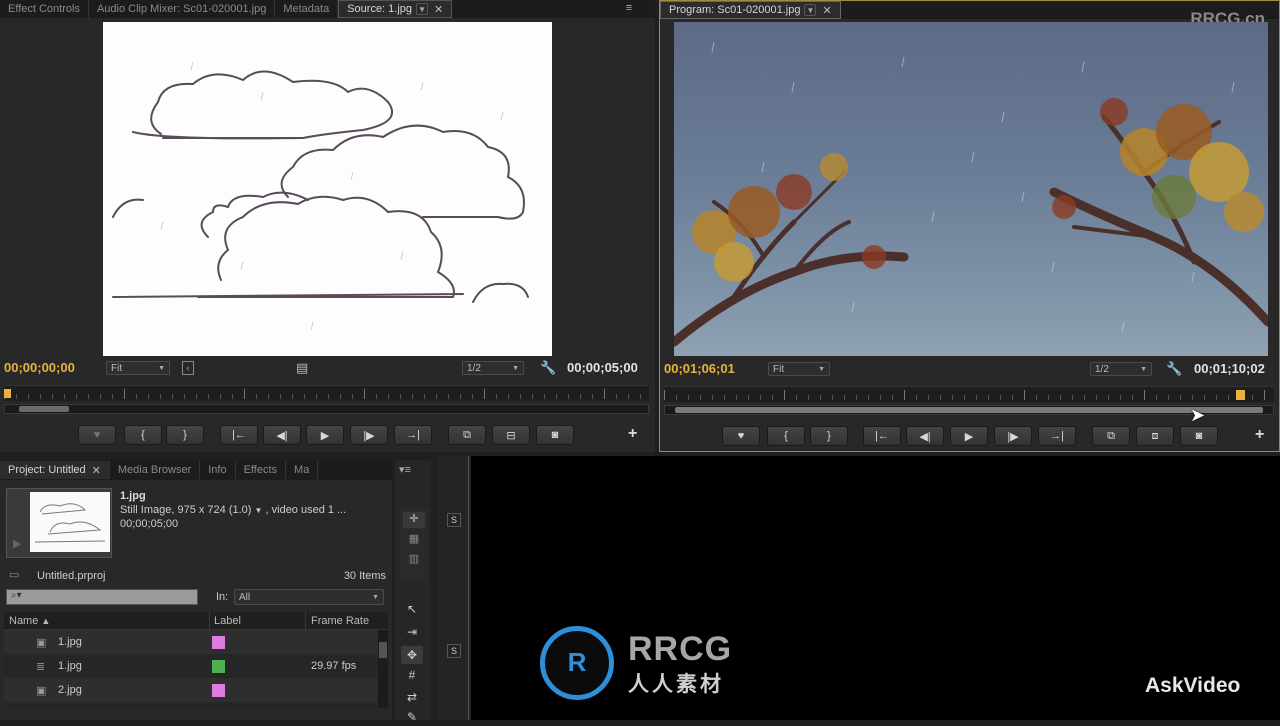 Image resolution: width=1280 pixels, height=726 pixels. I want to click on program-time-ruler, so click(969, 394).